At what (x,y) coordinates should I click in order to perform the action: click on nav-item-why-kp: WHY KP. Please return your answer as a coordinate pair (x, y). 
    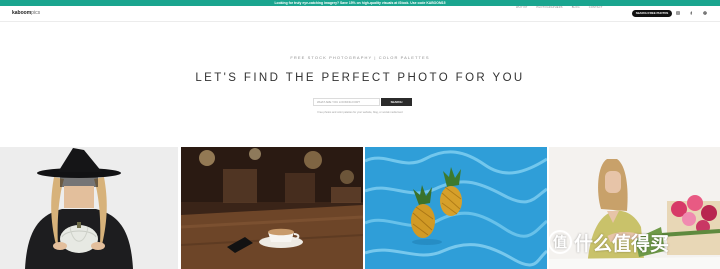
    Looking at the image, I should click on (521, 8).